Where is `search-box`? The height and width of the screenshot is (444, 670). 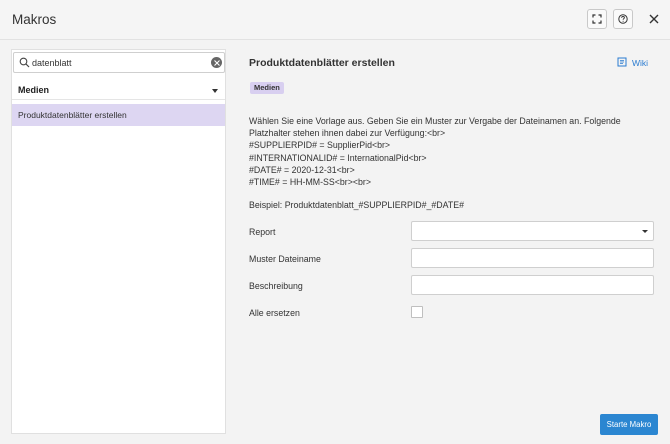
search-box is located at coordinates (119, 62).